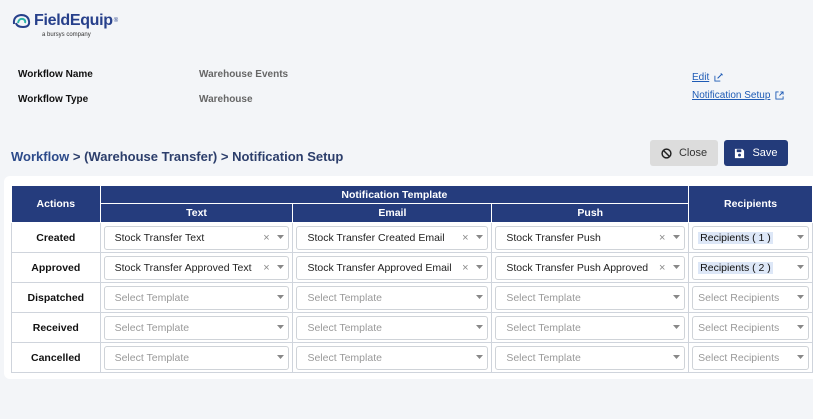 This screenshot has height=419, width=813. I want to click on push-template-select: Stock Transfer Push ×, so click(590, 237).